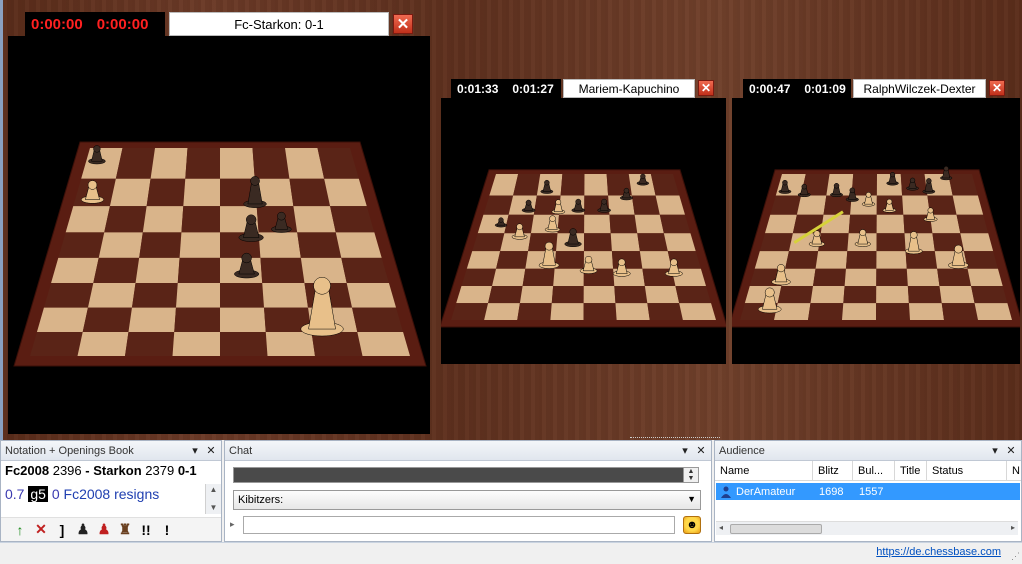 The height and width of the screenshot is (564, 1022). Describe the element at coordinates (1014, 470) in the screenshot. I see `column-n: N` at that location.